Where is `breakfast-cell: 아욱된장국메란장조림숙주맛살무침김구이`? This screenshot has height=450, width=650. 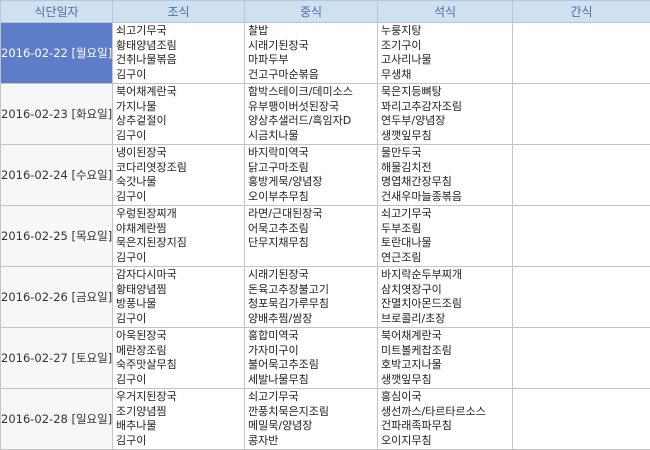
breakfast-cell: 아욱된장국메란장조림숙주맛살무침김구이 is located at coordinates (179, 358).